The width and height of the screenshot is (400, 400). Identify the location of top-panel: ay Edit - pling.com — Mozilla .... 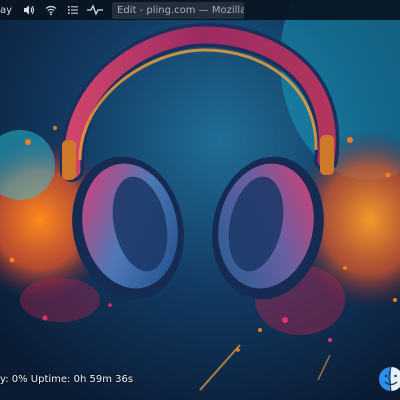
(200, 10).